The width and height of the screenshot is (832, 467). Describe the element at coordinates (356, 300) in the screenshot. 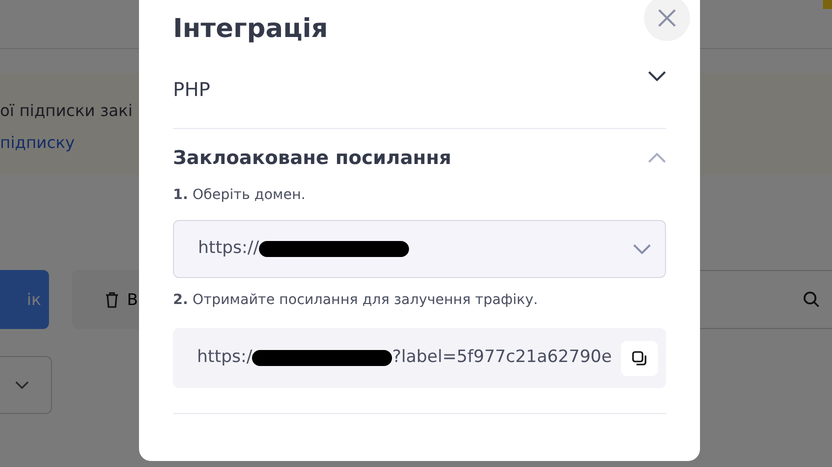

I see `step-instruction: 2. Отримайте посилання для залучення трафіку.` at that location.